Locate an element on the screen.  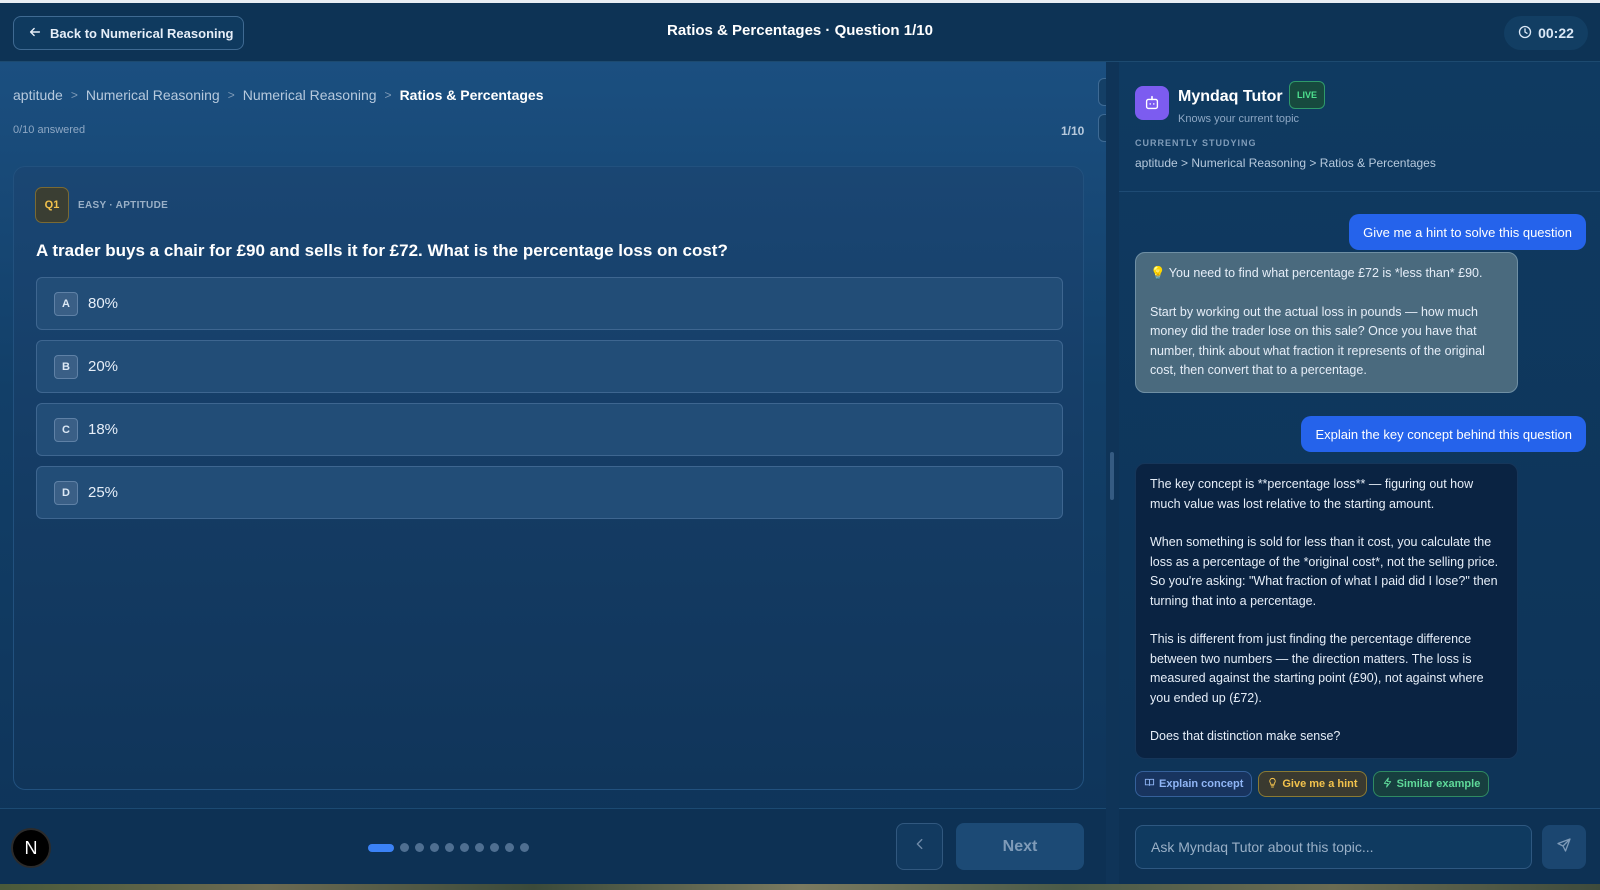
live-badge: LIVE is located at coordinates (1307, 95).